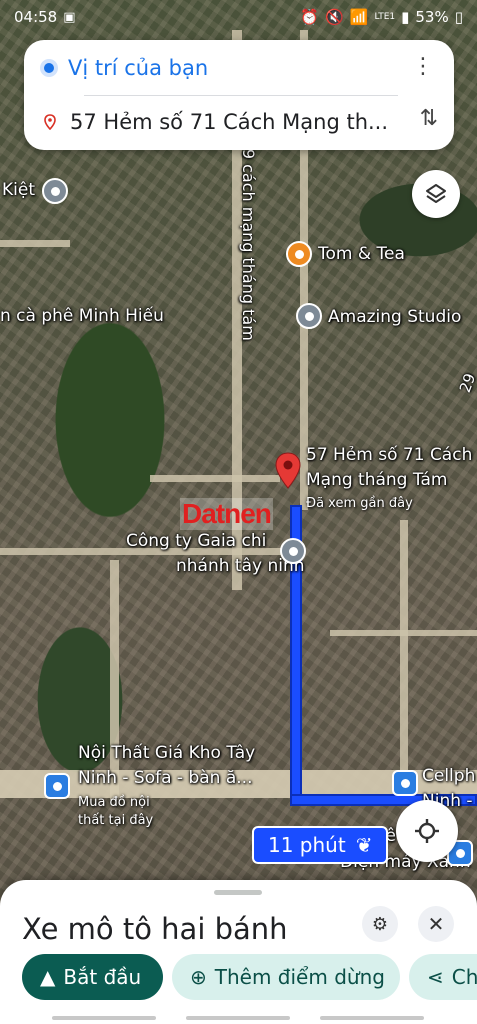 The image size is (477, 1024). I want to click on label-gaia-line1: Công ty Gaia chi, so click(196, 541).